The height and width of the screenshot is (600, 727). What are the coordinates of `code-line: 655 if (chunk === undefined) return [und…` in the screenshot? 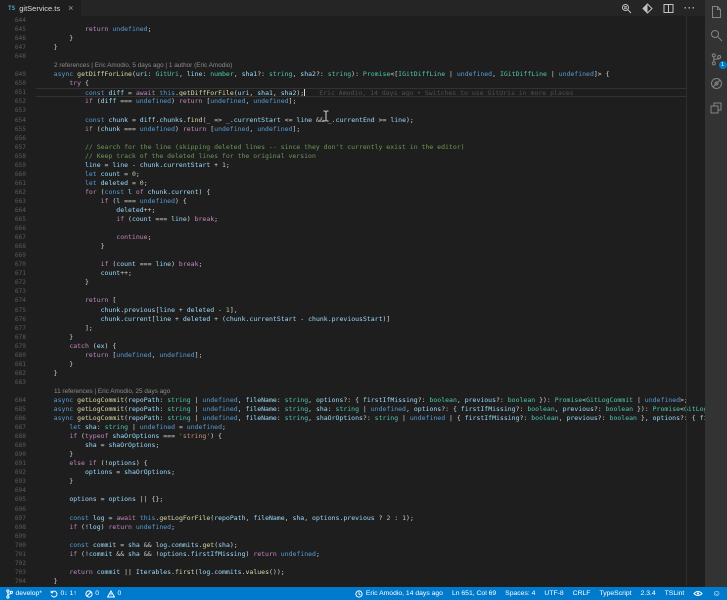 It's located at (352, 129).